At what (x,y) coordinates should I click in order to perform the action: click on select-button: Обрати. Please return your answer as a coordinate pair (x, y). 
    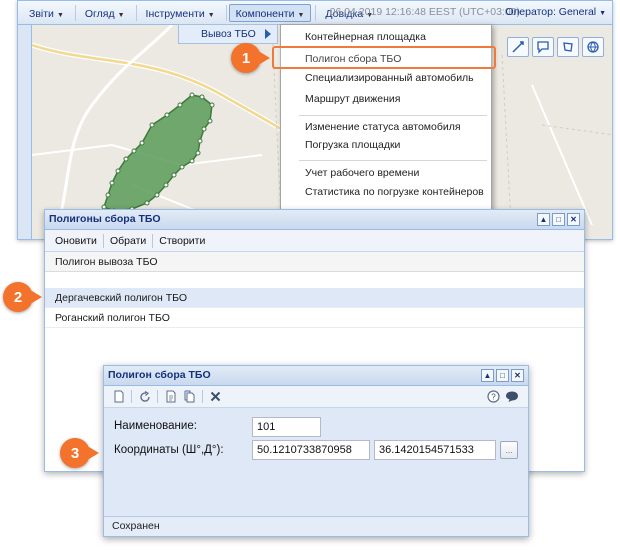
    Looking at the image, I should click on (128, 241).